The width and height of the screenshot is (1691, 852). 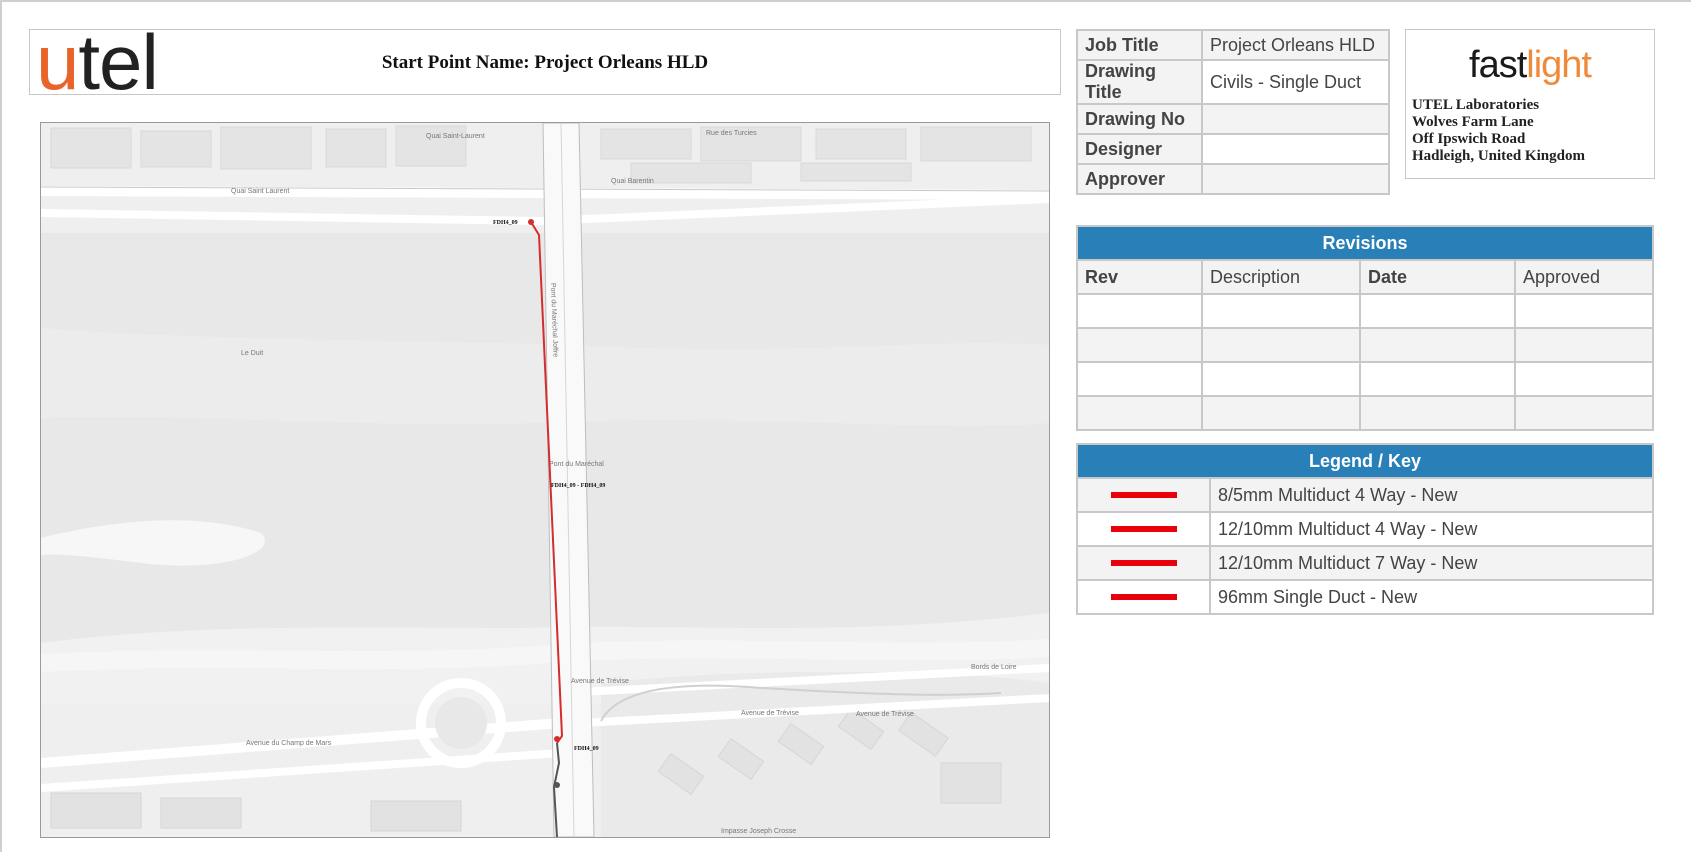 I want to click on info-label: Job Title, so click(x=1139, y=45).